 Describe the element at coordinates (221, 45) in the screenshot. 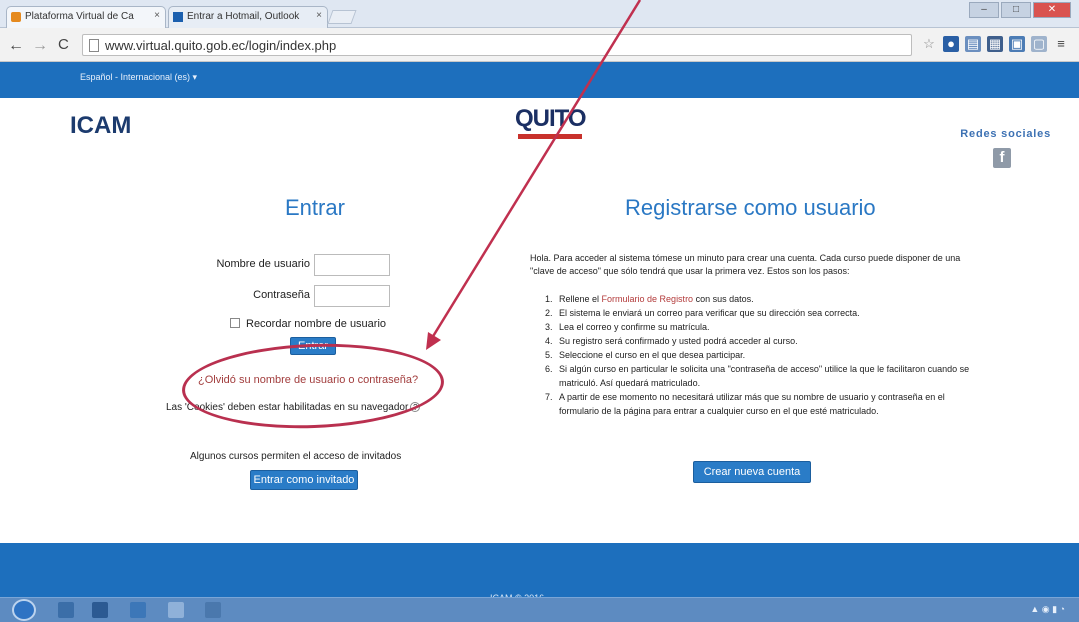

I see `url-text: www.virtual.quito.gob.ec/login/index.php` at that location.